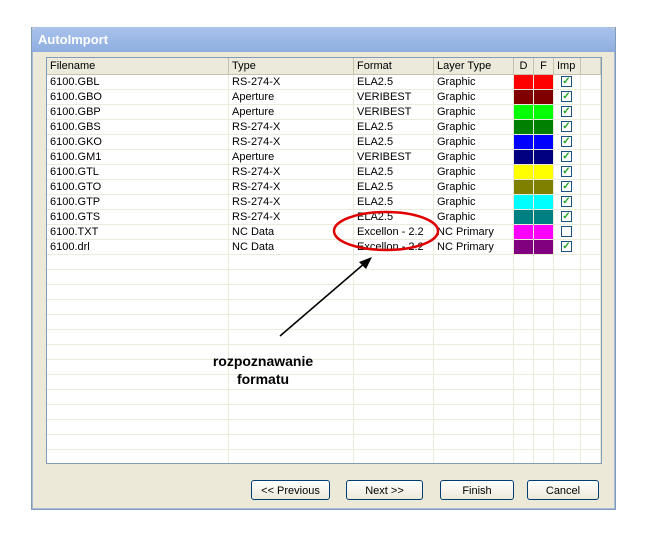  What do you see at coordinates (386, 231) in the screenshot?
I see `highlight-ellipse` at bounding box center [386, 231].